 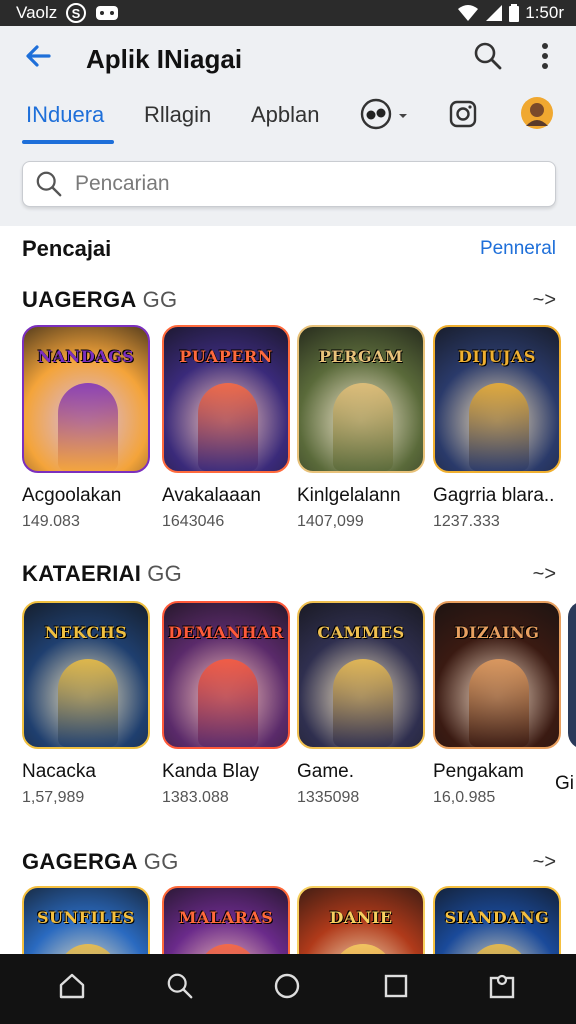 What do you see at coordinates (102, 573) in the screenshot?
I see `section-title: KATAERIAI GG` at bounding box center [102, 573].